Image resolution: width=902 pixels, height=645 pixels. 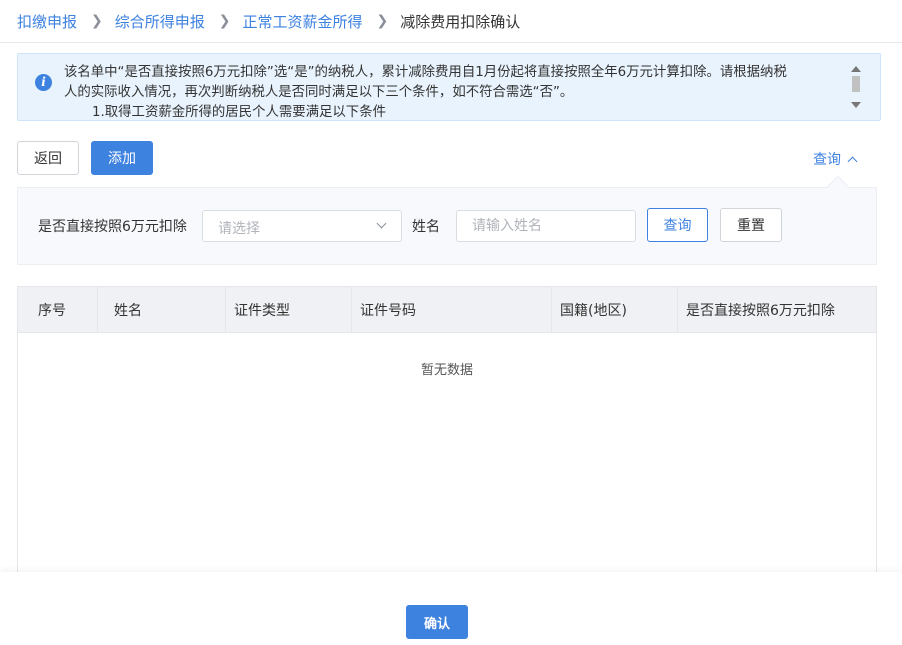 What do you see at coordinates (446, 370) in the screenshot?
I see `table-empty-text: 暂无数据` at bounding box center [446, 370].